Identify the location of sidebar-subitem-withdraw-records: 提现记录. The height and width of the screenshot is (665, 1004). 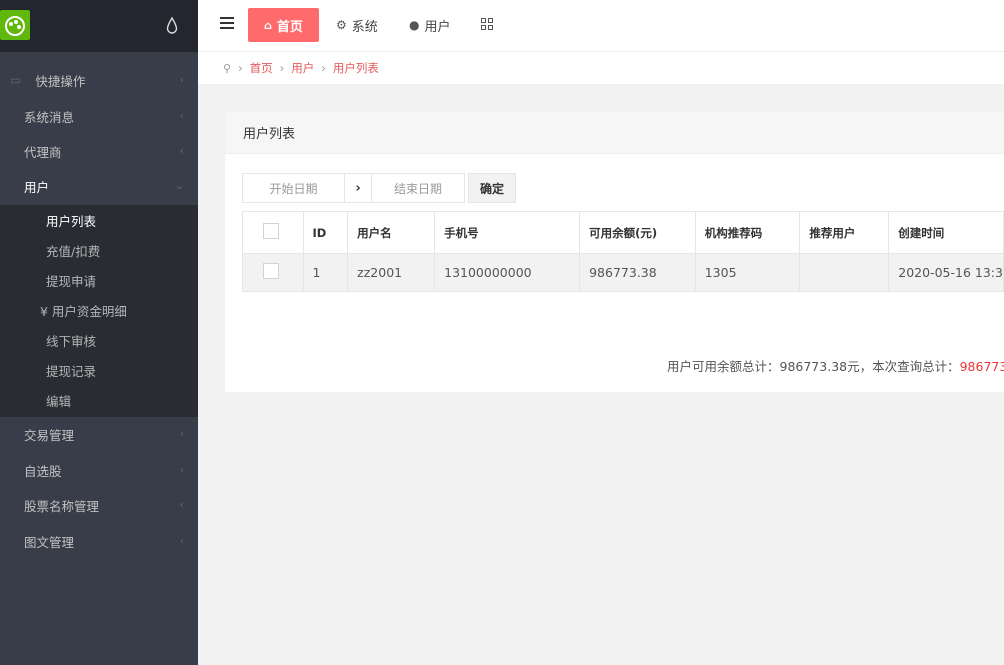
(99, 370).